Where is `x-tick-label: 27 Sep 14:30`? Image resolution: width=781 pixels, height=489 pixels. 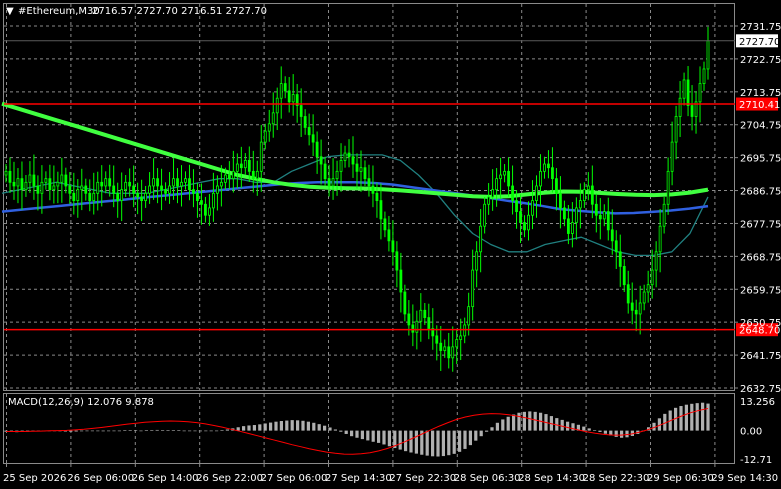 x-tick-label: 27 Sep 14:30 is located at coordinates (358, 478).